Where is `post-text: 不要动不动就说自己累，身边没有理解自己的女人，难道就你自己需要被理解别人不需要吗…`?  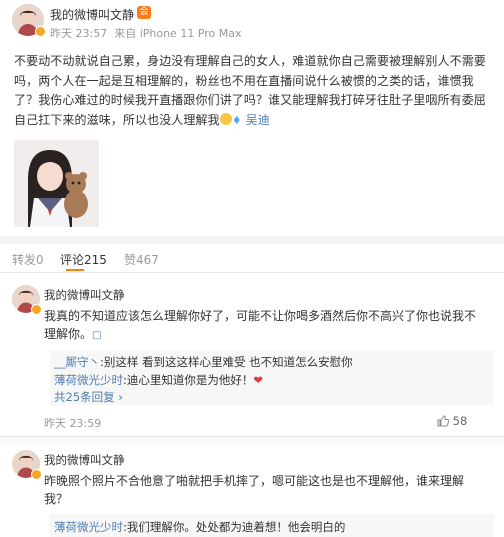
post-text: 不要动不动就说自己累，身边没有理解自己的女人，难道就你自己需要被理解别人不需要吗… is located at coordinates (253, 91).